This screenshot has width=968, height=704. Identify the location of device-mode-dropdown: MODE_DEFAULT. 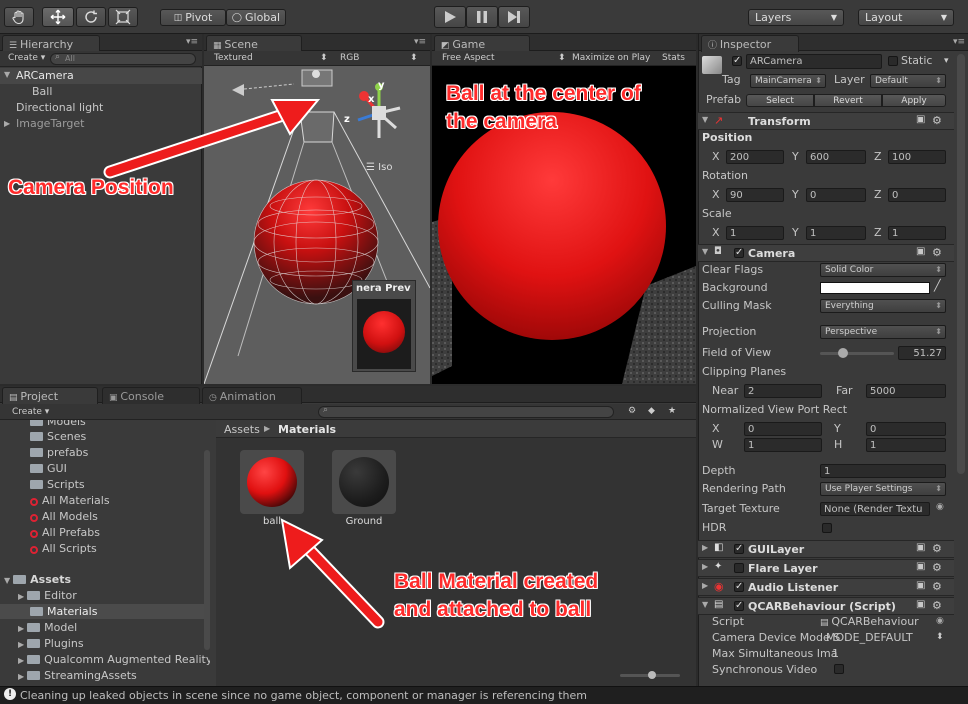
(869, 638).